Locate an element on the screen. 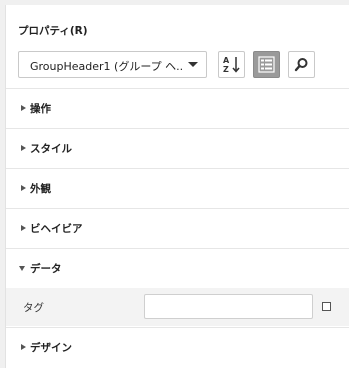 This screenshot has width=349, height=368. search-button is located at coordinates (301, 64).